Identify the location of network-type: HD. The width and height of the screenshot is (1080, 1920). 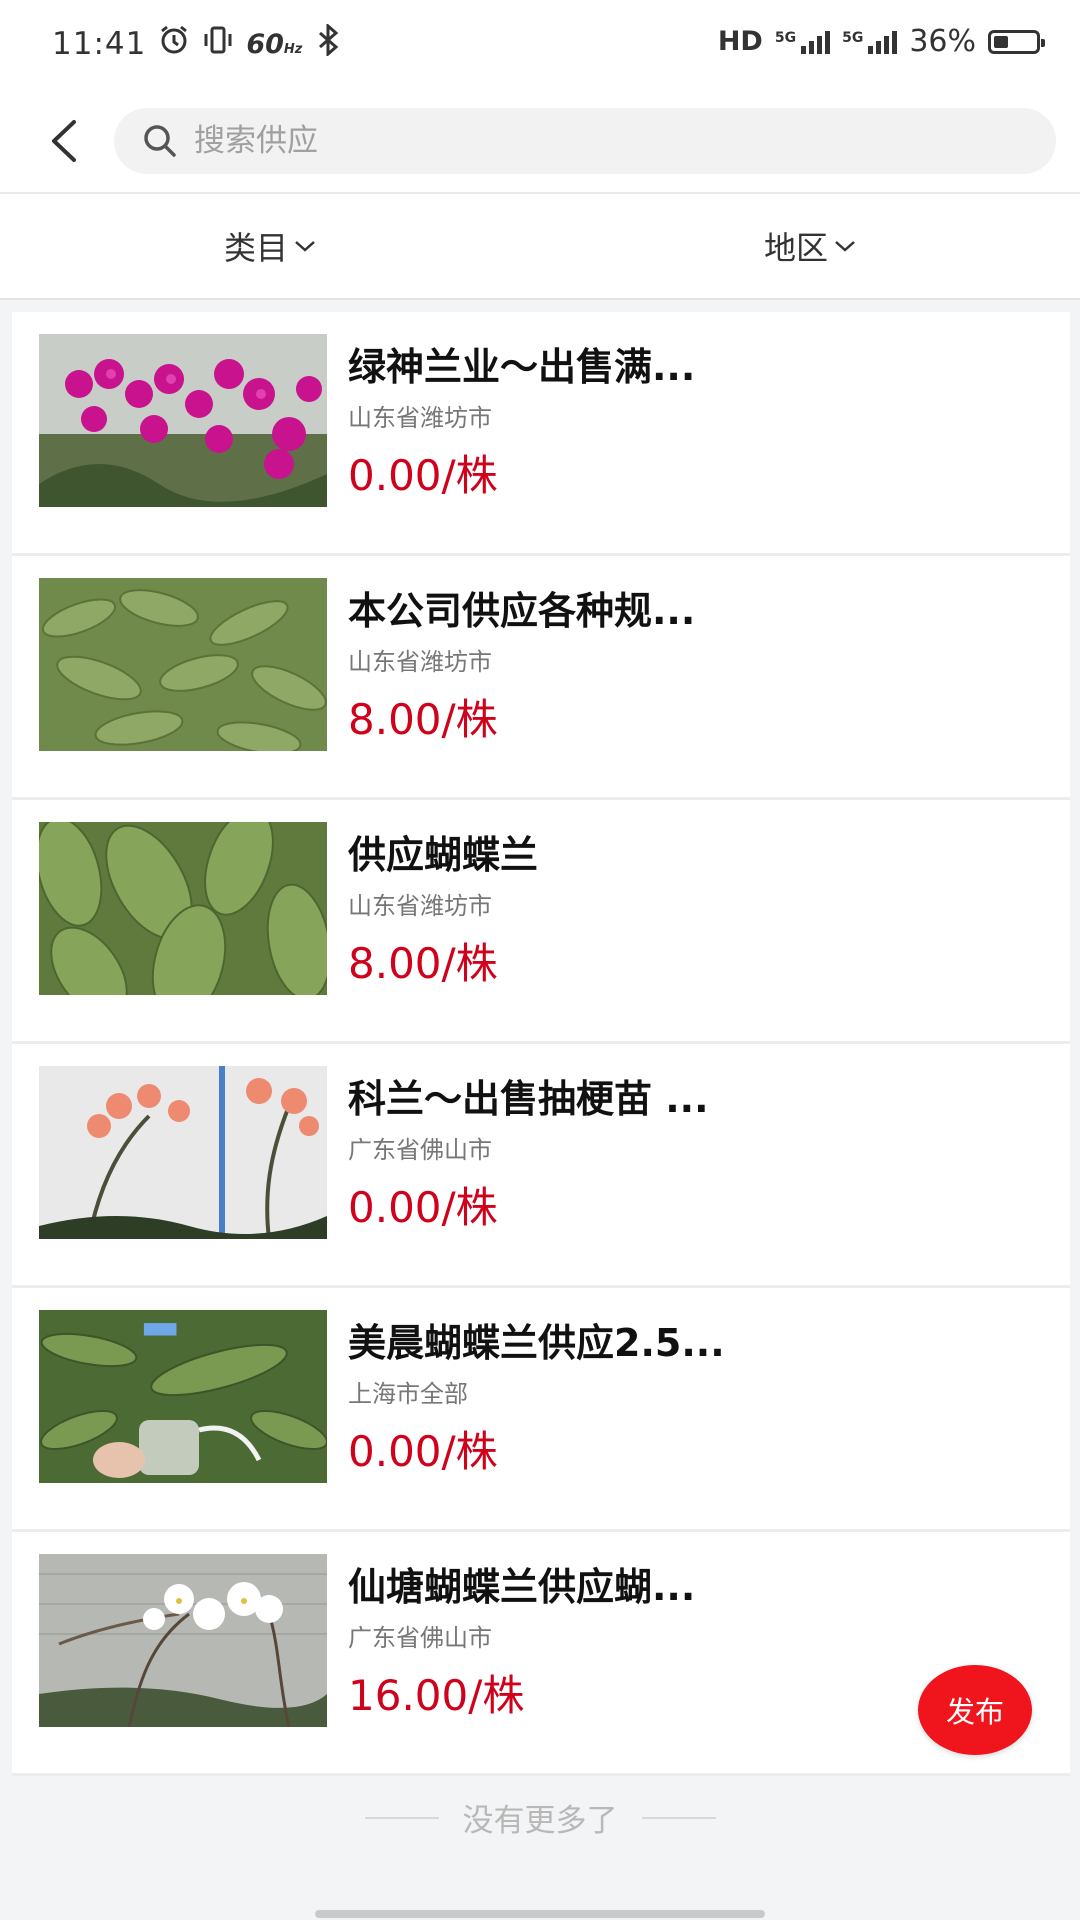
(740, 41).